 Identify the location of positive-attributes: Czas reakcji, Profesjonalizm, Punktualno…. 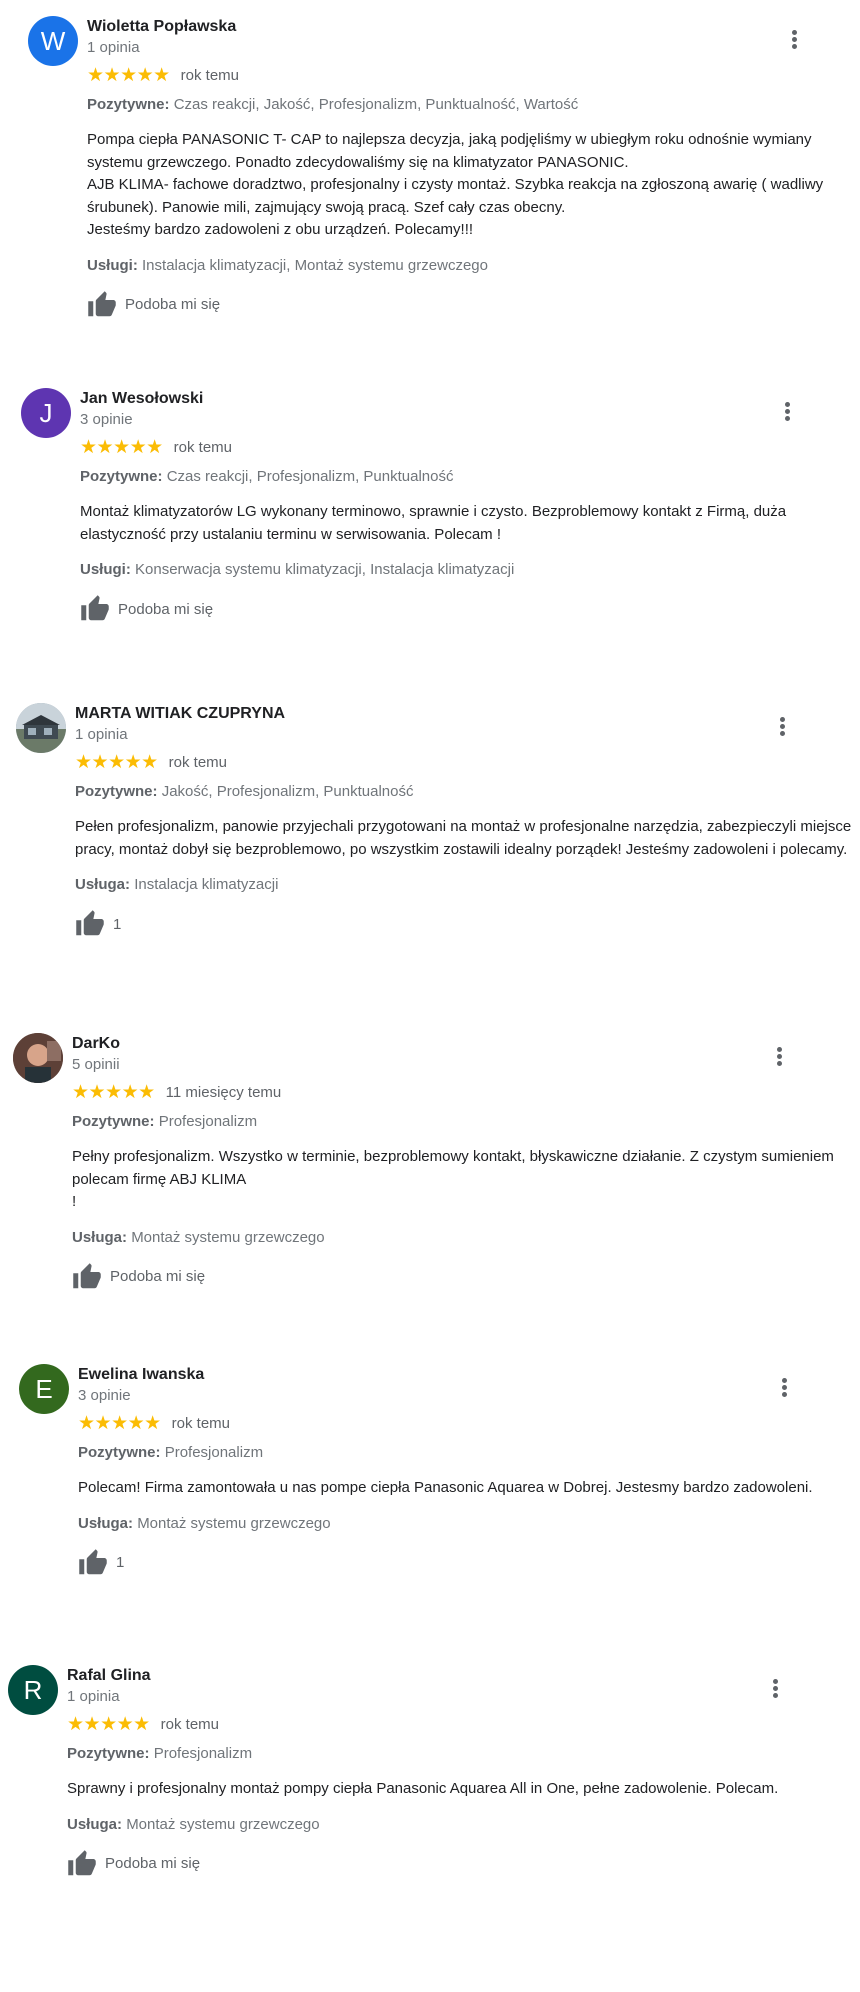
(310, 476).